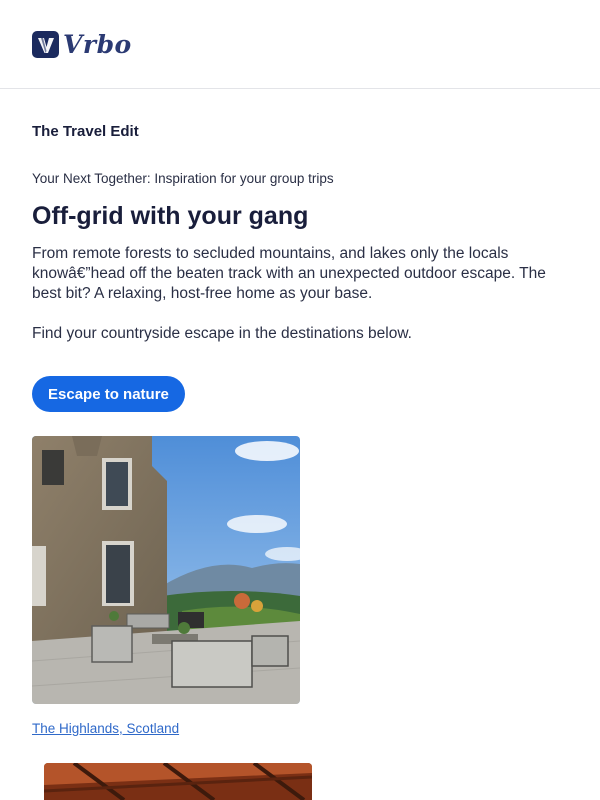 The image size is (600, 800). I want to click on vrbo-logo: Vrbo, so click(82, 44).